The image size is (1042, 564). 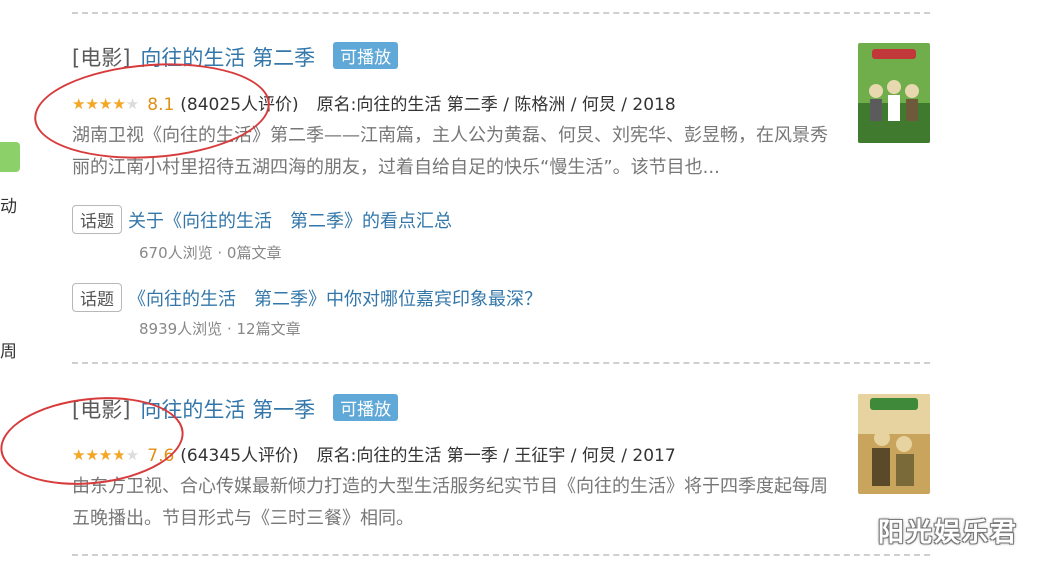 What do you see at coordinates (239, 456) in the screenshot?
I see `rating-votes: (64345人评价)` at bounding box center [239, 456].